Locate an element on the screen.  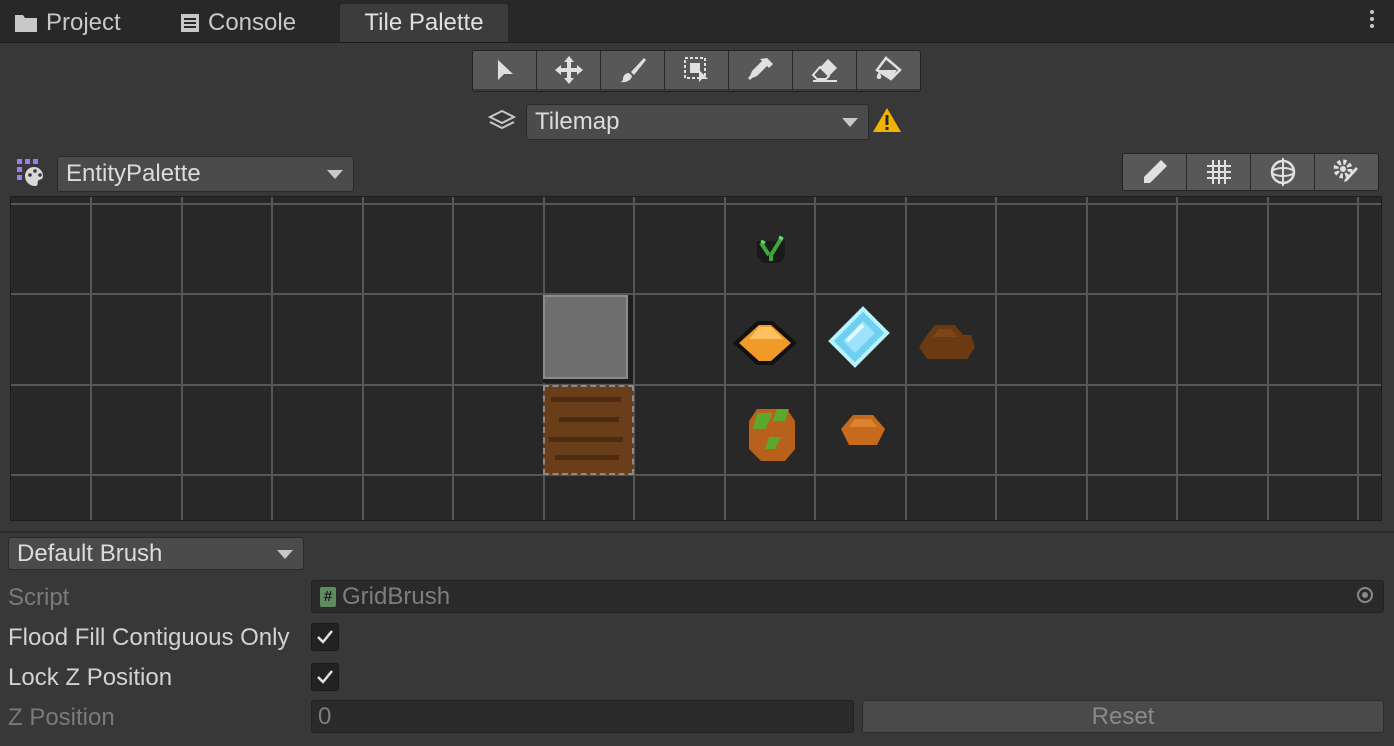
diamond-tile is located at coordinates (859, 341).